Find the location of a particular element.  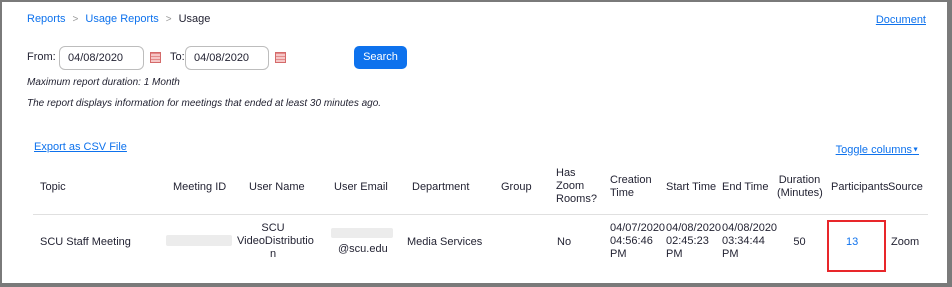

header-line: Rooms? is located at coordinates (576, 199).